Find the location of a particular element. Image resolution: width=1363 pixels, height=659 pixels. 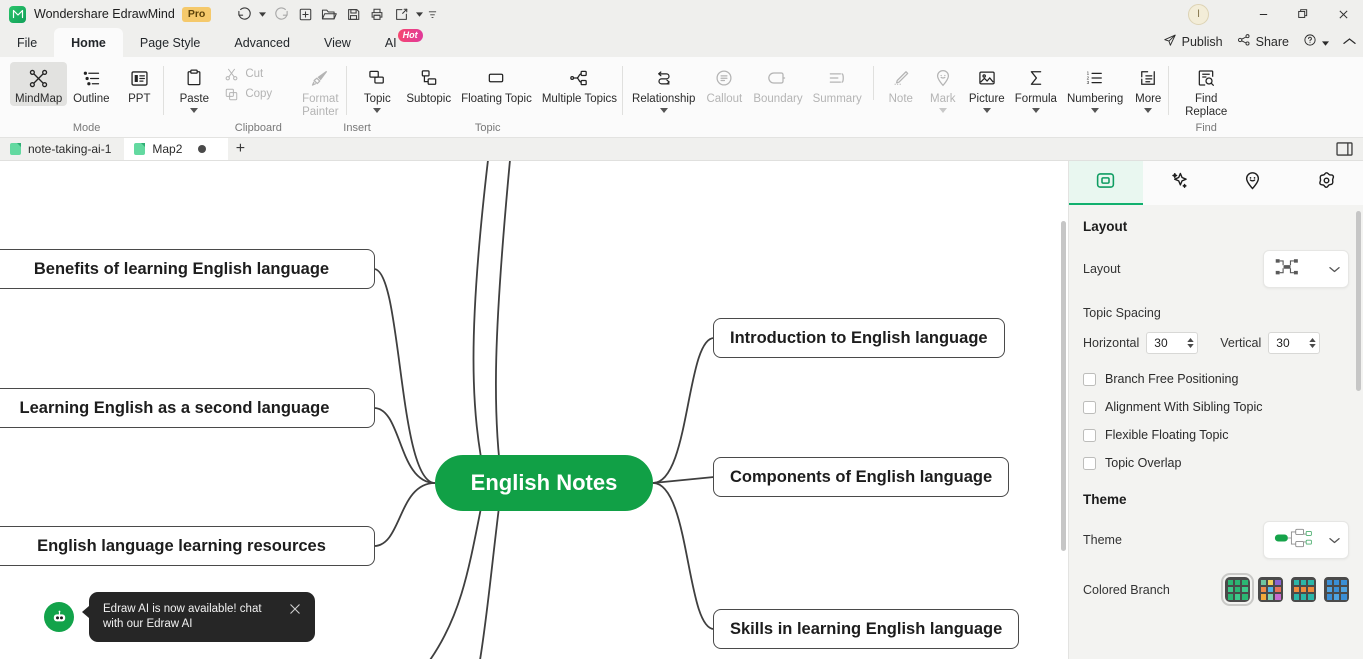

menu-tab-page-style: Page Style is located at coordinates (170, 42).